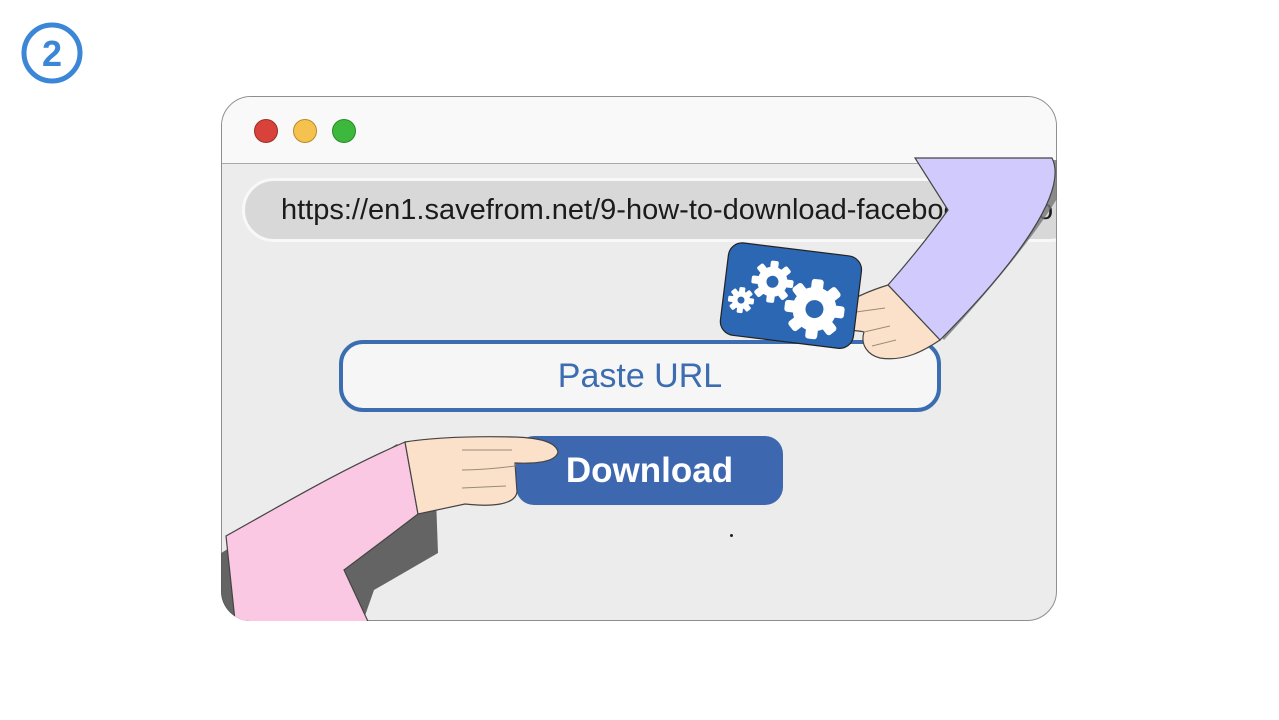 The width and height of the screenshot is (1279, 720). I want to click on download-button: Download, so click(649, 470).